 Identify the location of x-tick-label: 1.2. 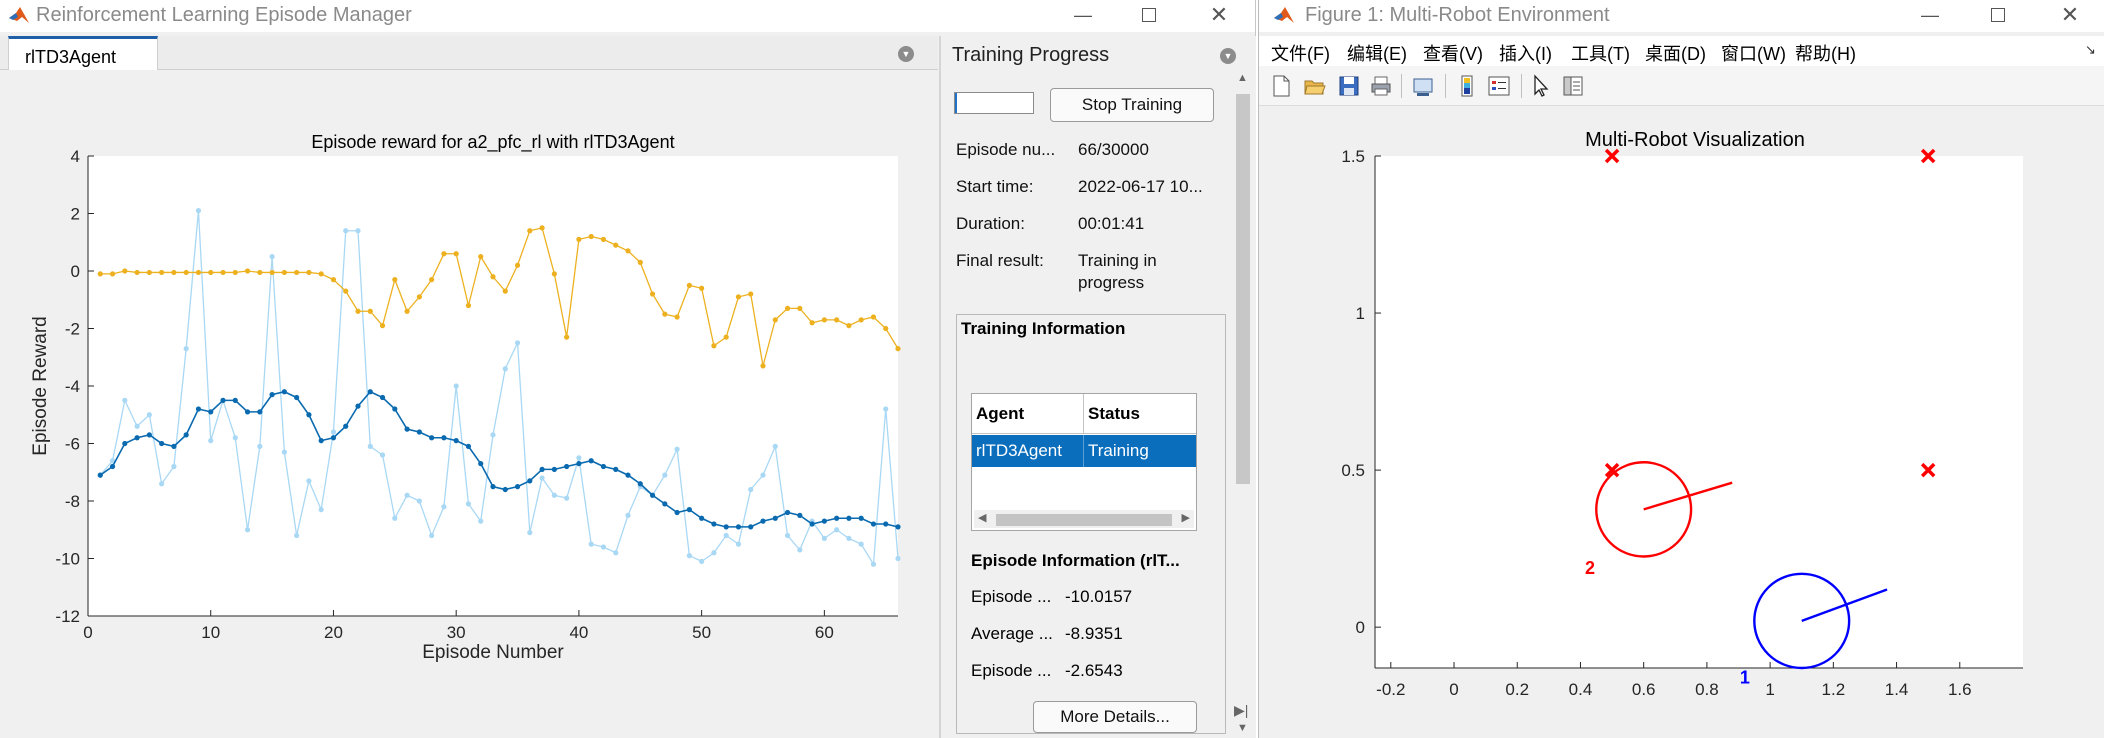
(1834, 689).